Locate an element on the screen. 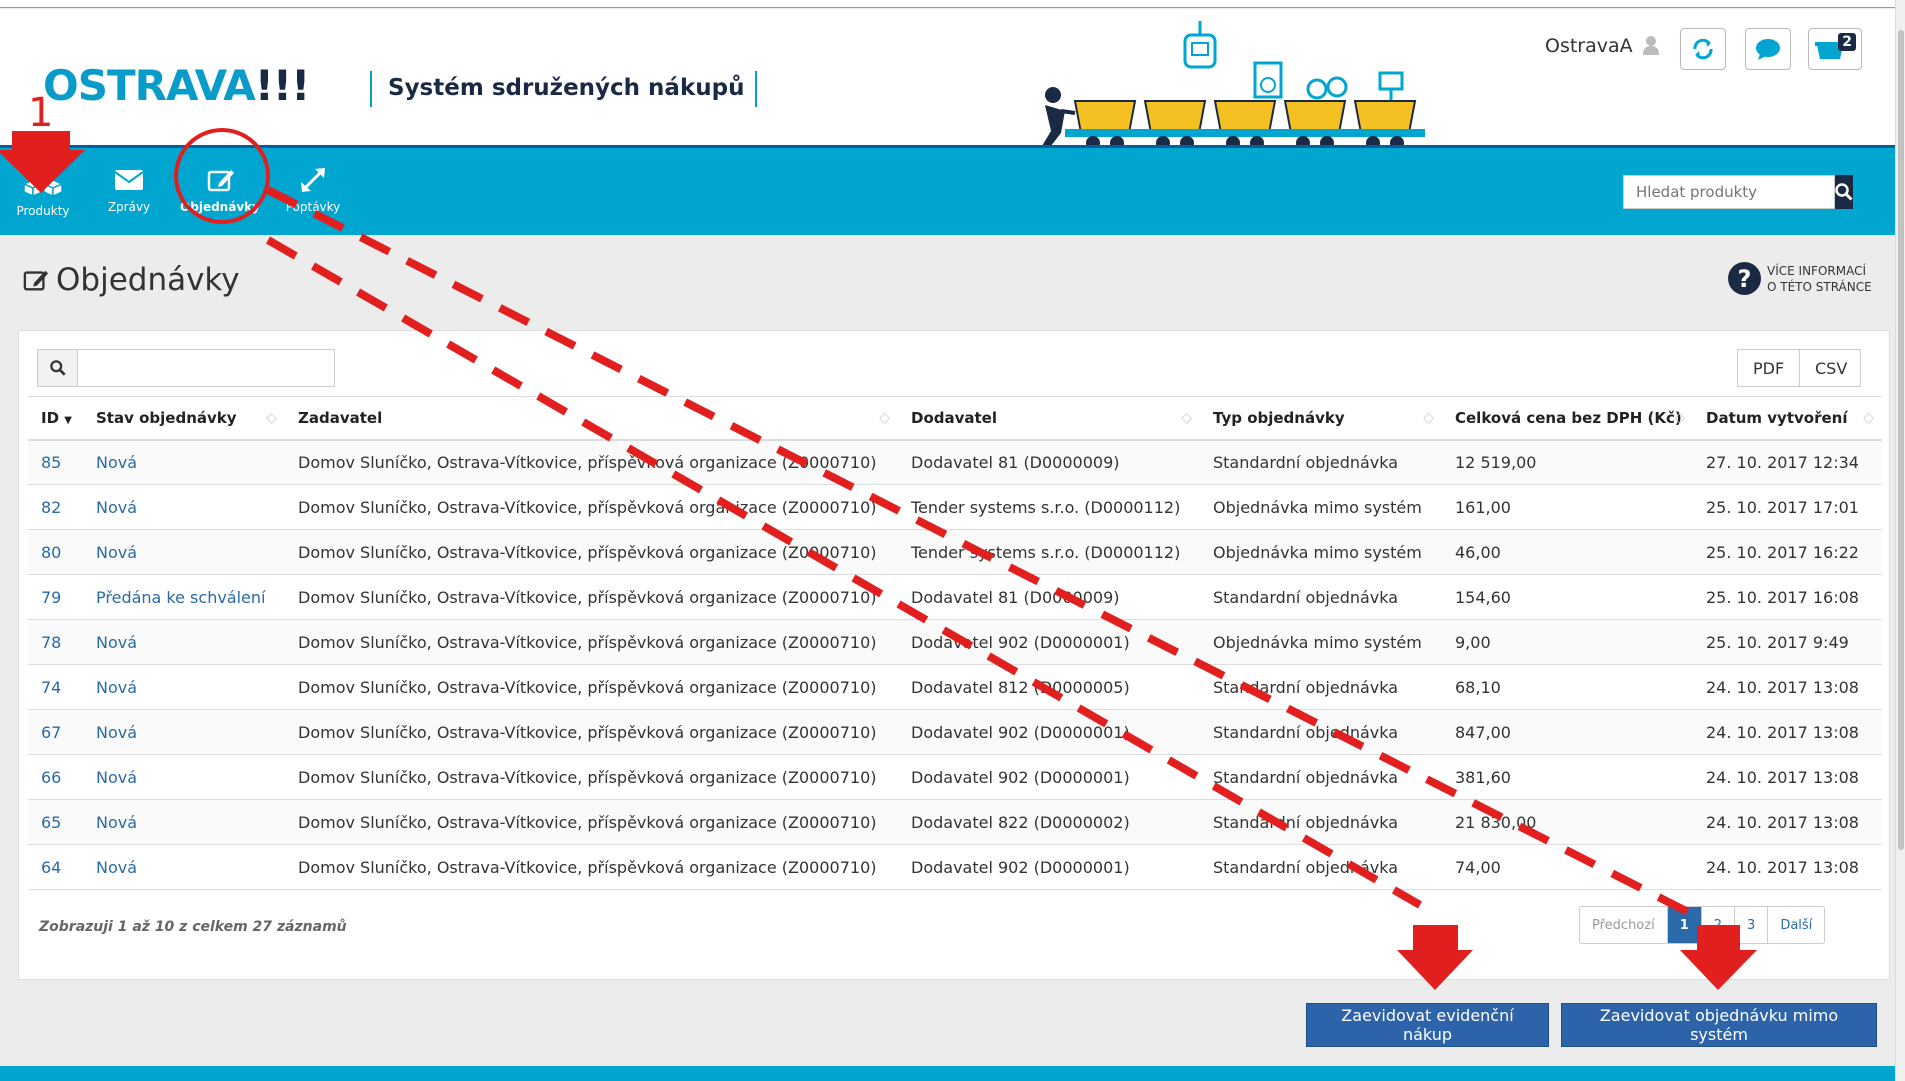 The width and height of the screenshot is (1905, 1081). col-header-zadavatel: Zadavatel ◇ is located at coordinates (591, 418).